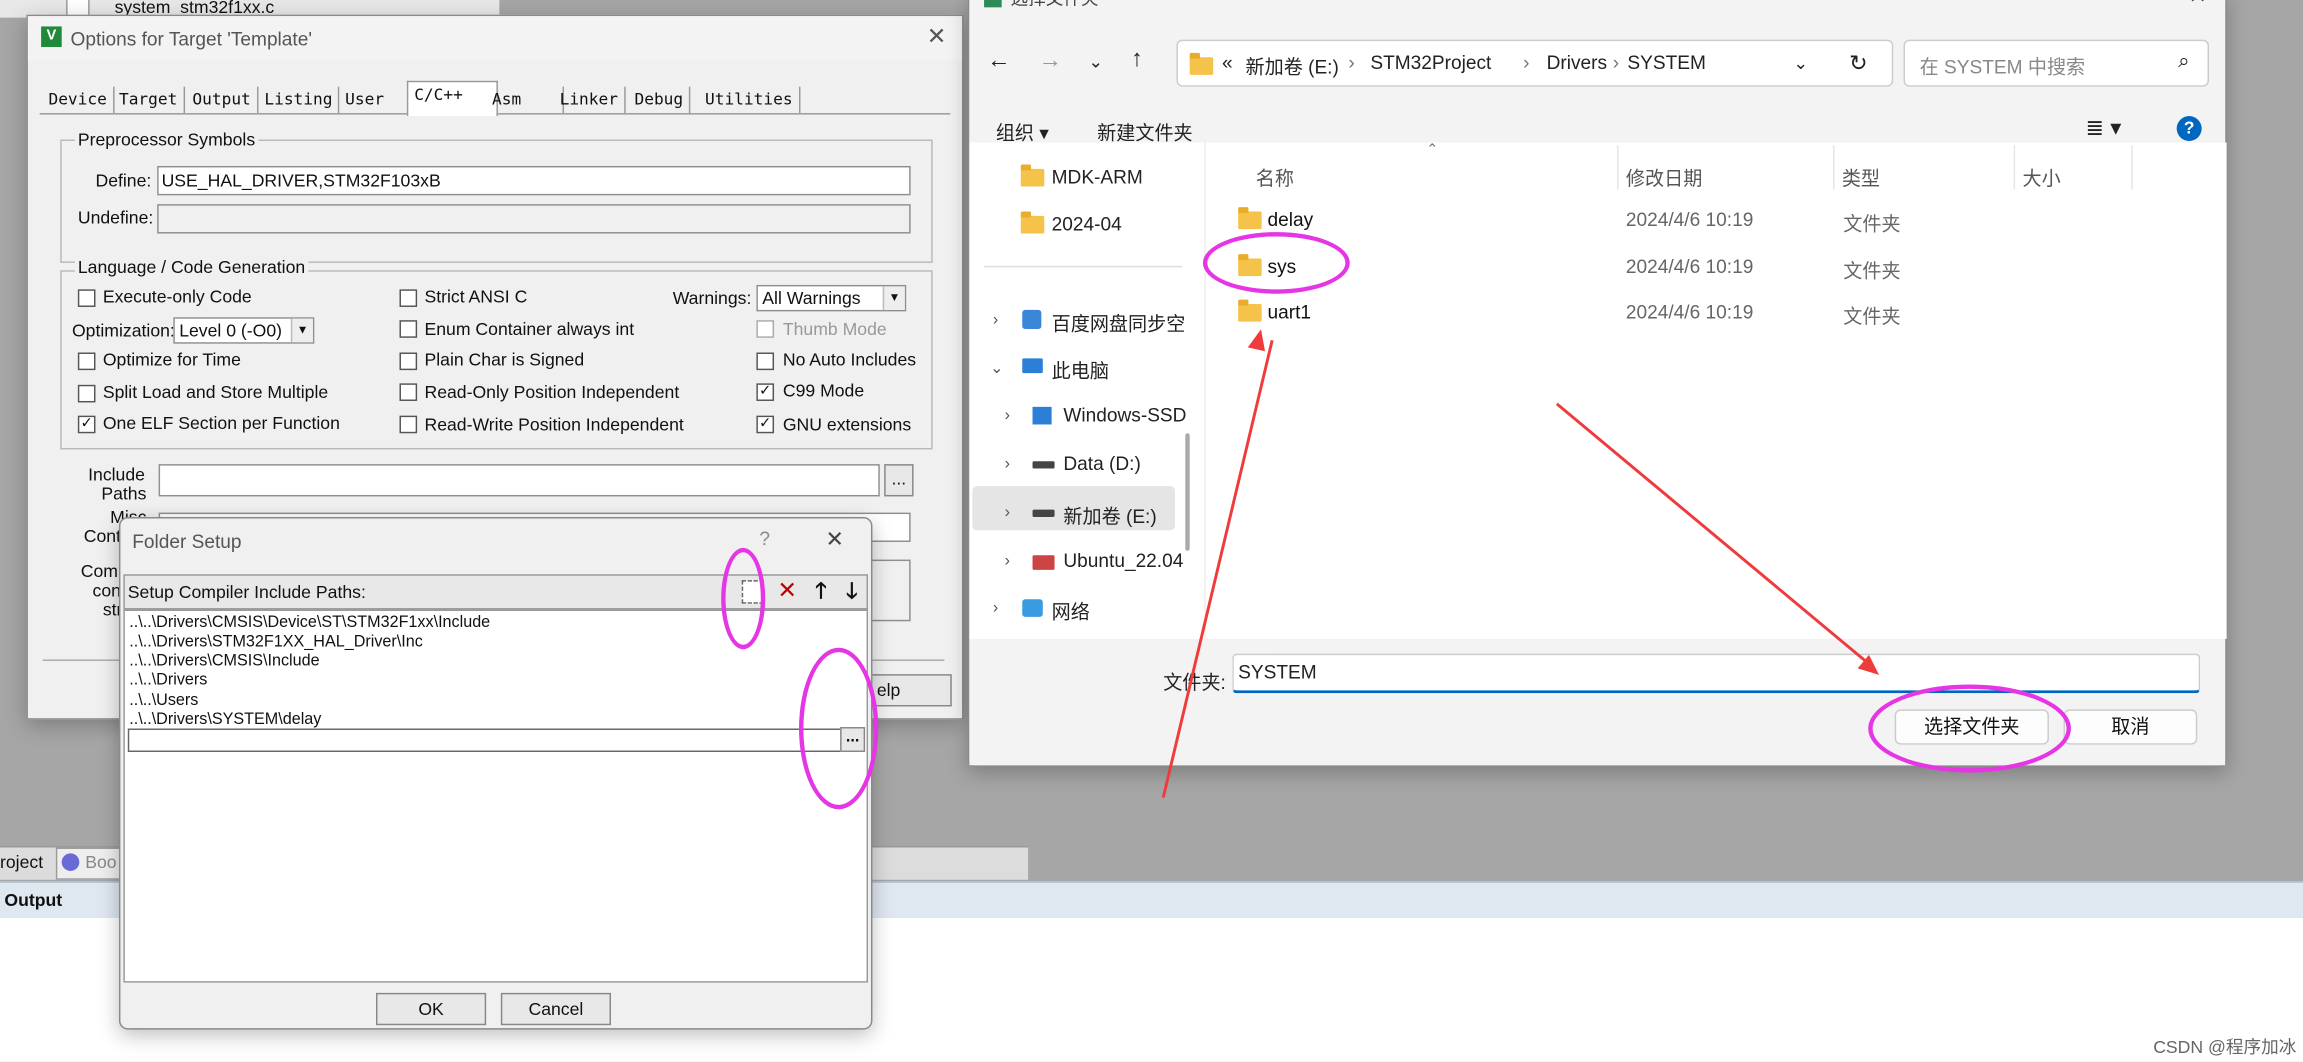 This screenshot has width=2303, height=1062. What do you see at coordinates (408, 298) in the screenshot?
I see `strict-ansi-checkbox` at bounding box center [408, 298].